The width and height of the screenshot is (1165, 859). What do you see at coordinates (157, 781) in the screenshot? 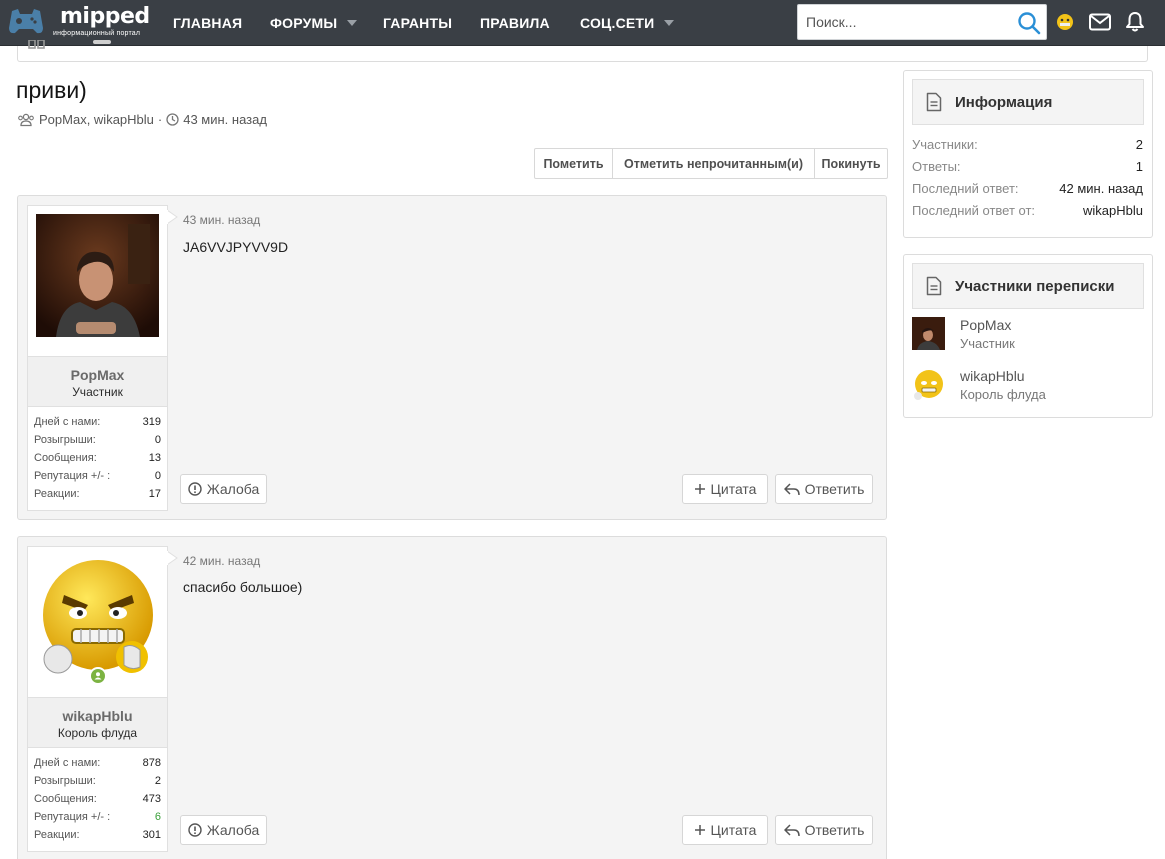
I see `stat-value: 2` at bounding box center [157, 781].